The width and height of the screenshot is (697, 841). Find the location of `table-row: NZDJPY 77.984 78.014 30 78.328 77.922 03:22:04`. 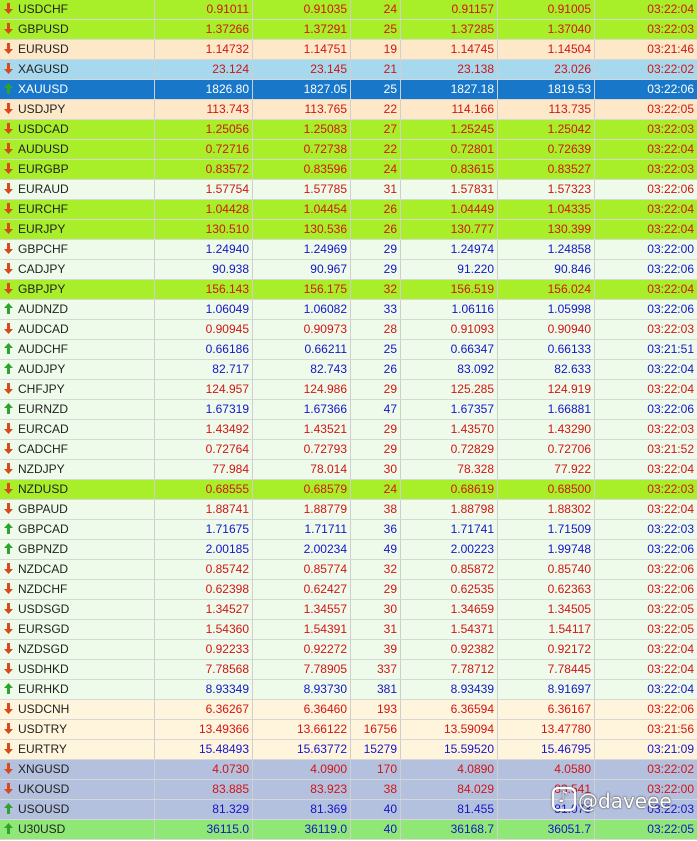

table-row: NZDJPY 77.984 78.014 30 78.328 77.922 03:22:04 is located at coordinates (348, 470).